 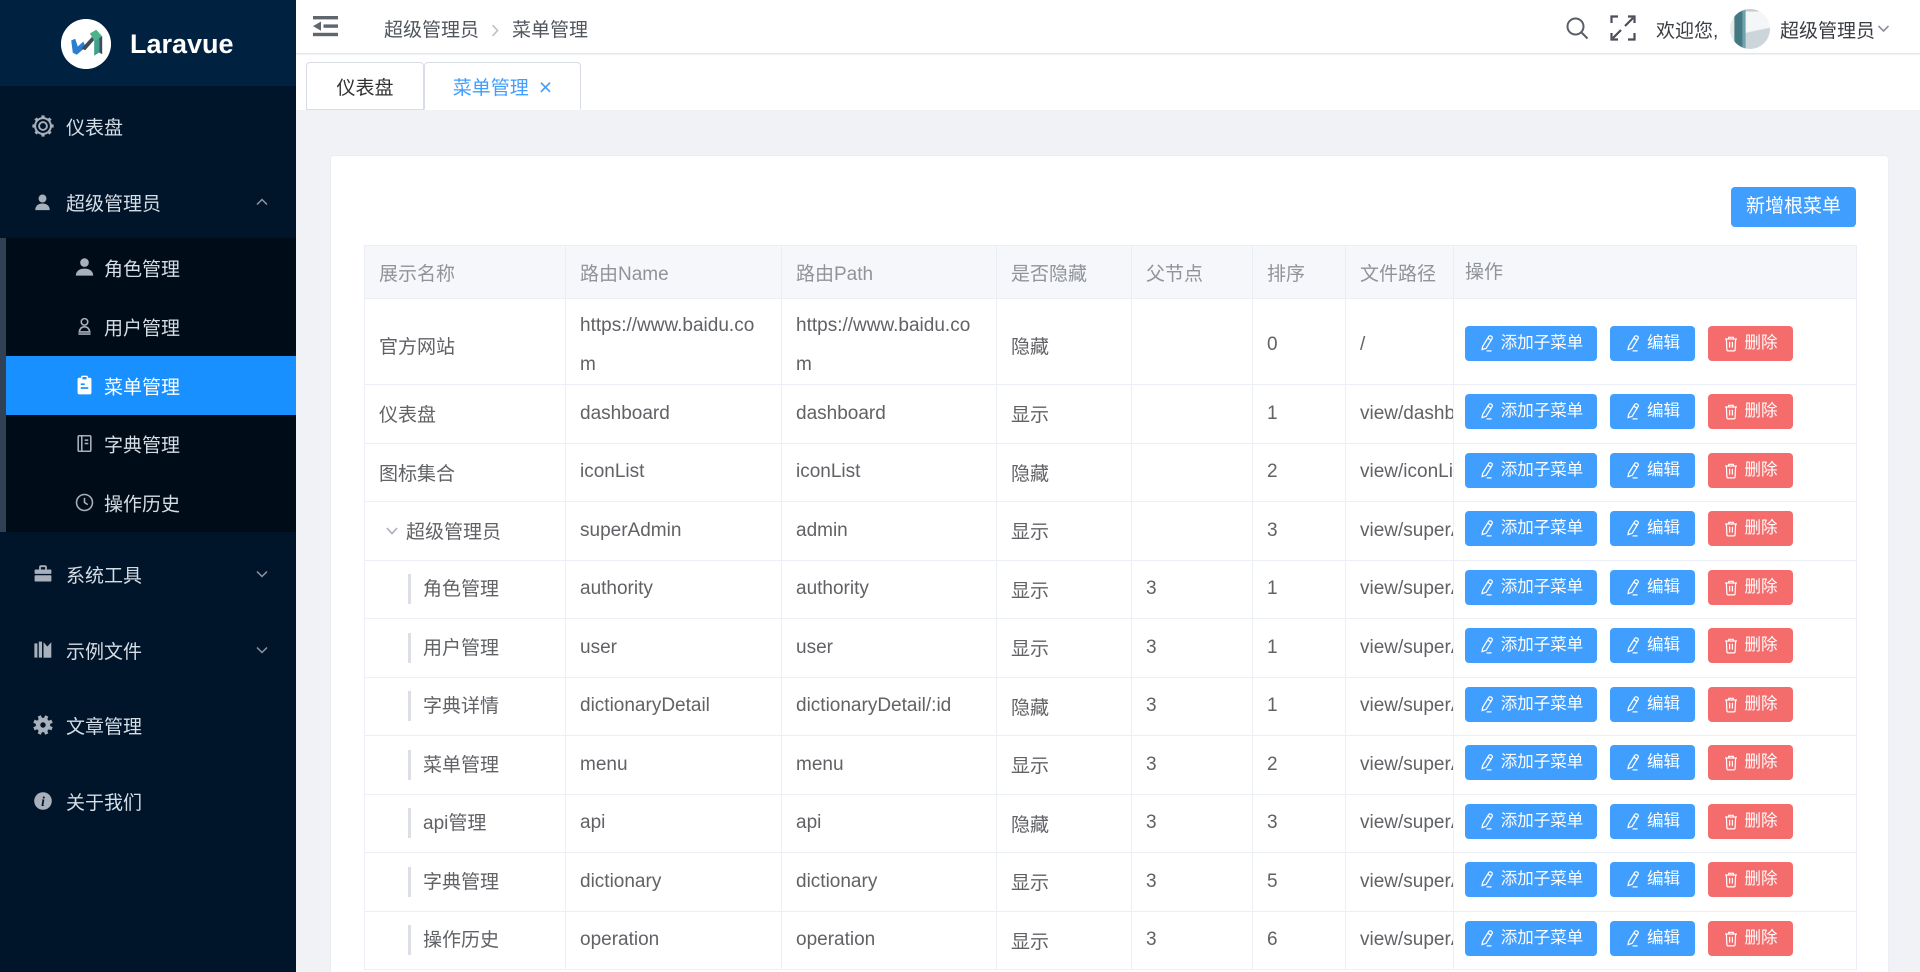 I want to click on svg-text: i, so click(x=43, y=801).